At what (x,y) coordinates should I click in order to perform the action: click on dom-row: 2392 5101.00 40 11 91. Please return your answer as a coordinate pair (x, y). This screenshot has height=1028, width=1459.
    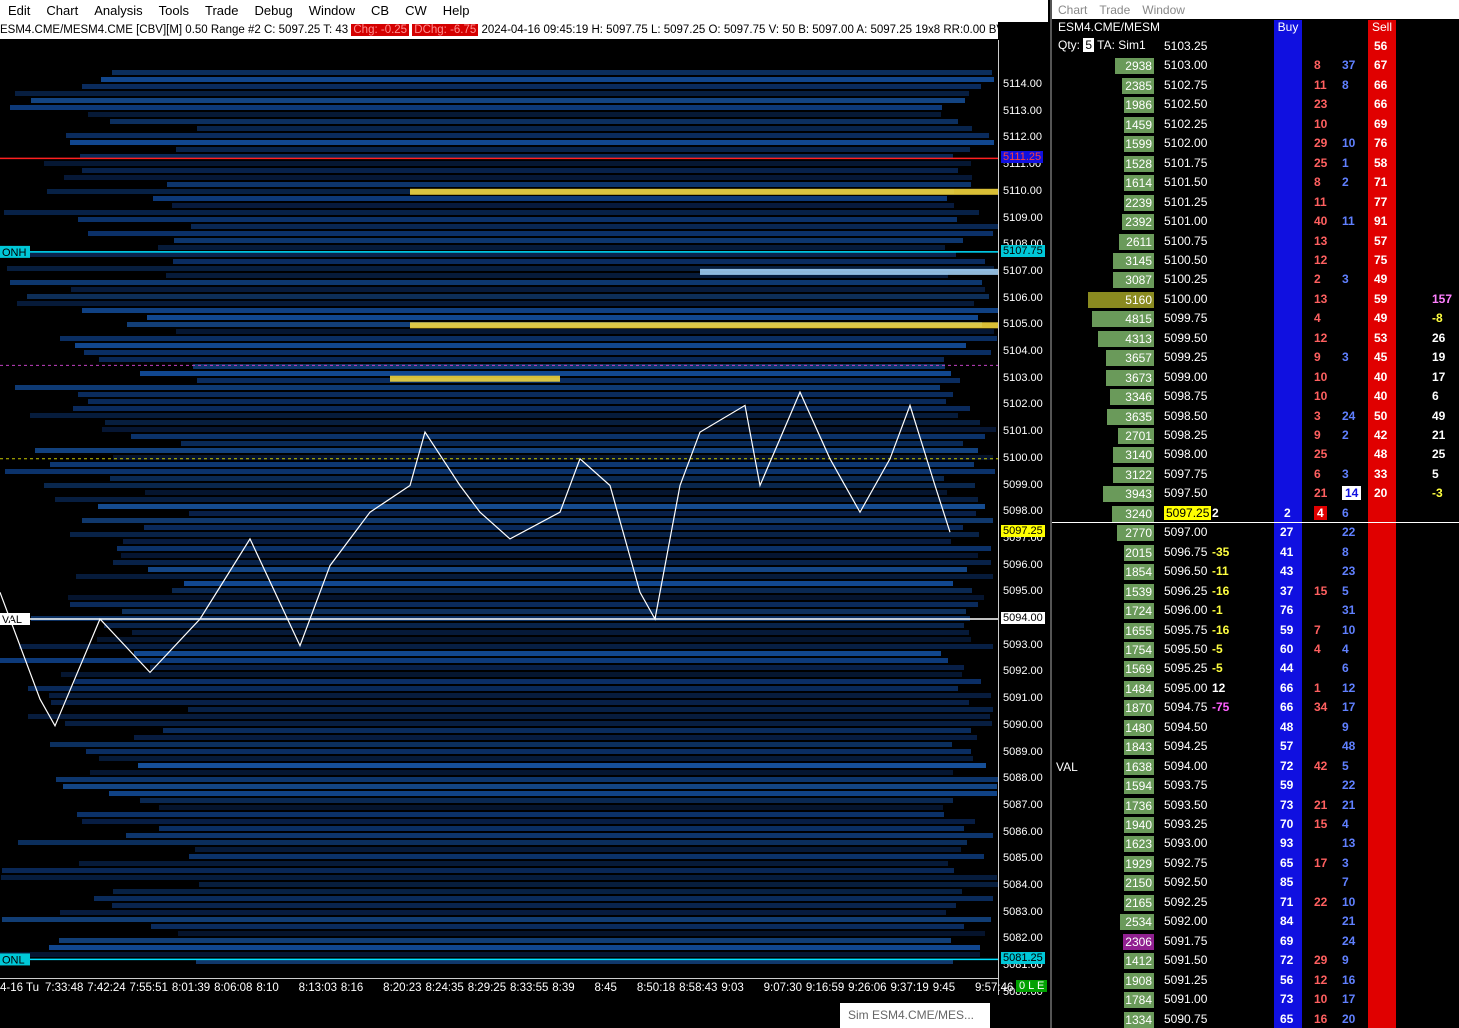
    Looking at the image, I should click on (1255, 221).